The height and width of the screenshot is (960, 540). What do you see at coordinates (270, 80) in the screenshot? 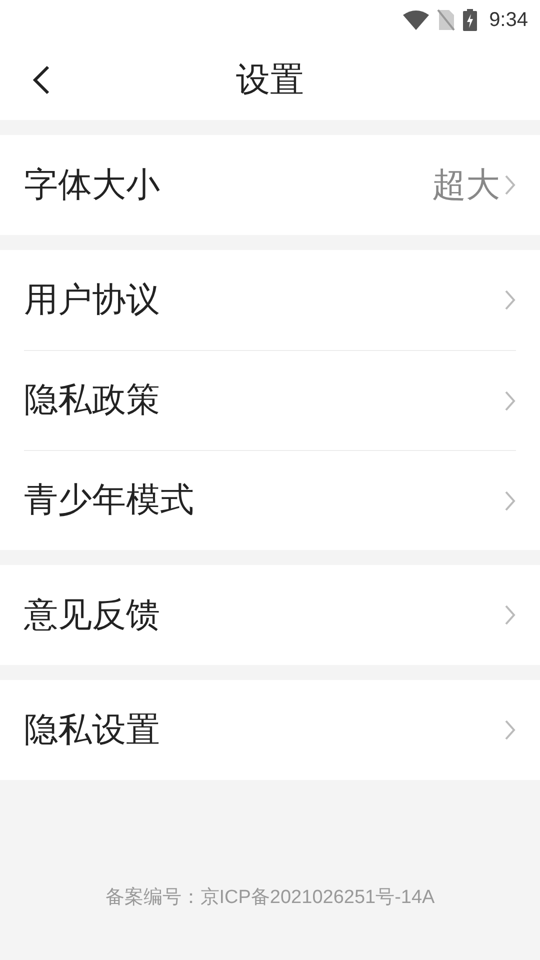
I see `page-title: 设置` at bounding box center [270, 80].